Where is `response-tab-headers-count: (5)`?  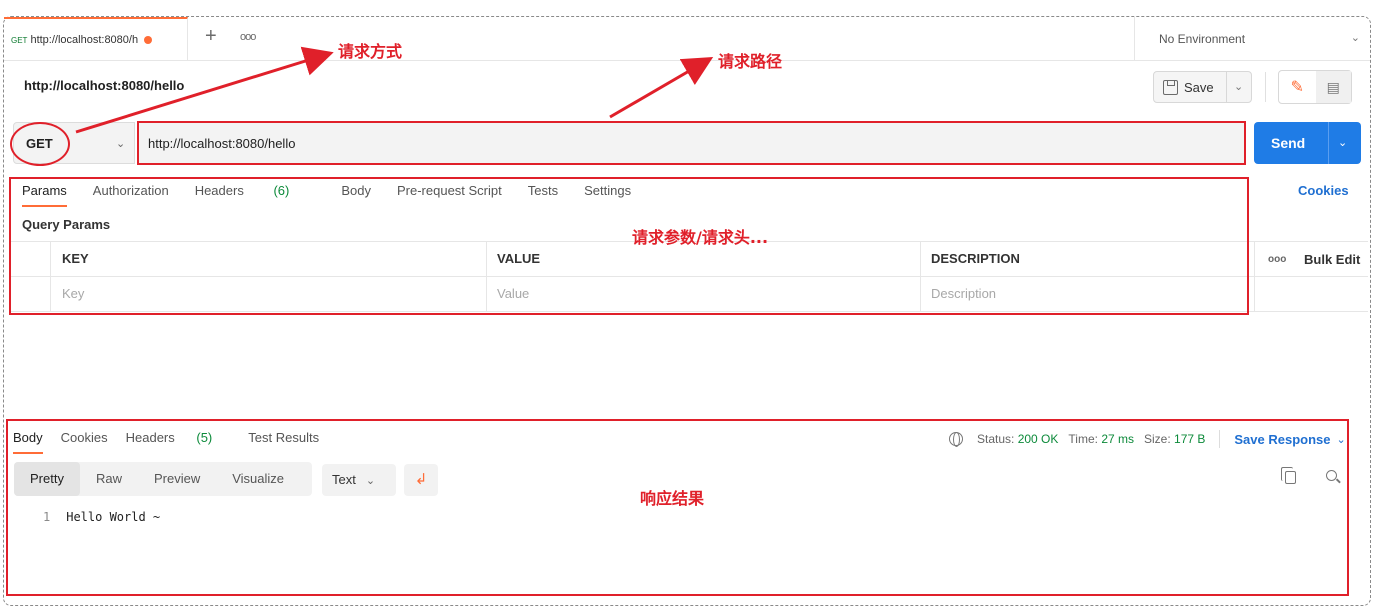 response-tab-headers-count: (5) is located at coordinates (204, 437).